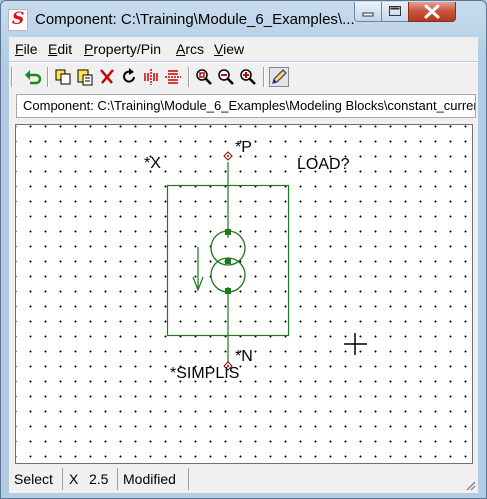  Describe the element at coordinates (190, 49) in the screenshot. I see `menu-arcs: Arcs` at that location.